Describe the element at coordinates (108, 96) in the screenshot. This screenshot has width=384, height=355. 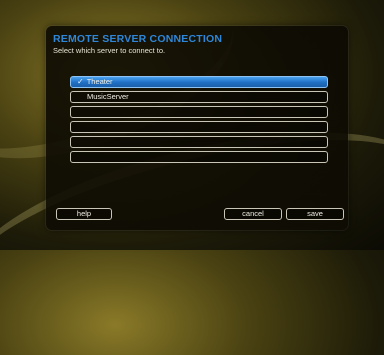
I see `server-name: MusicServer` at that location.